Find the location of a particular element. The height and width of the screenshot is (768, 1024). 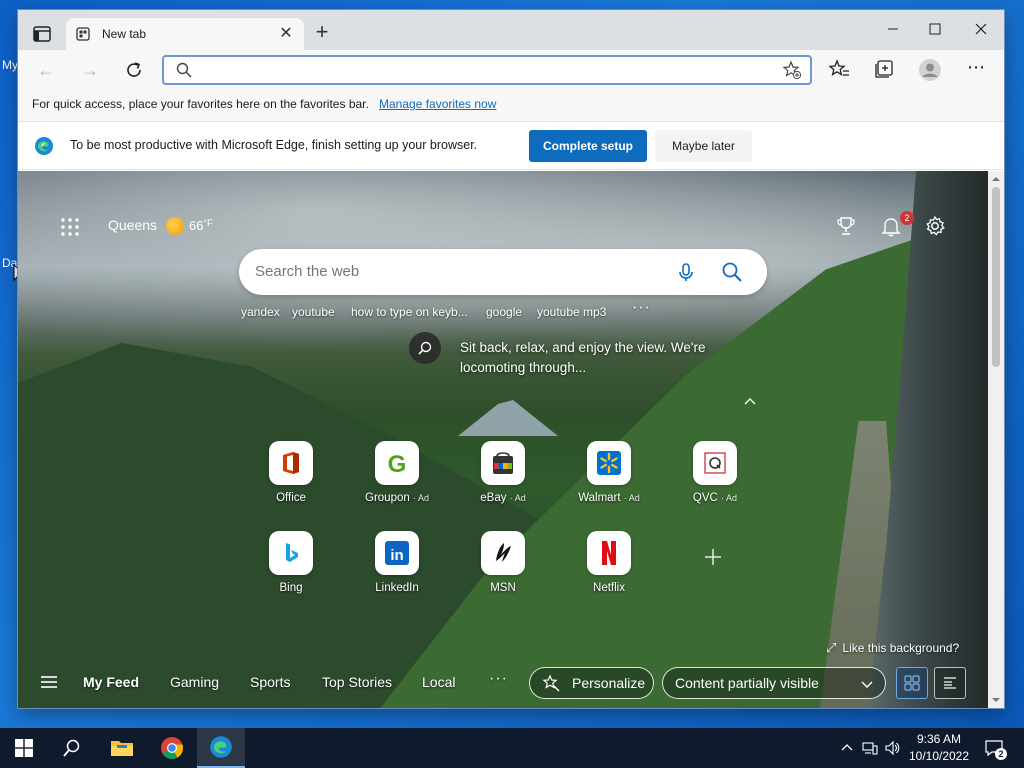

search-suggestion: google is located at coordinates (504, 312).